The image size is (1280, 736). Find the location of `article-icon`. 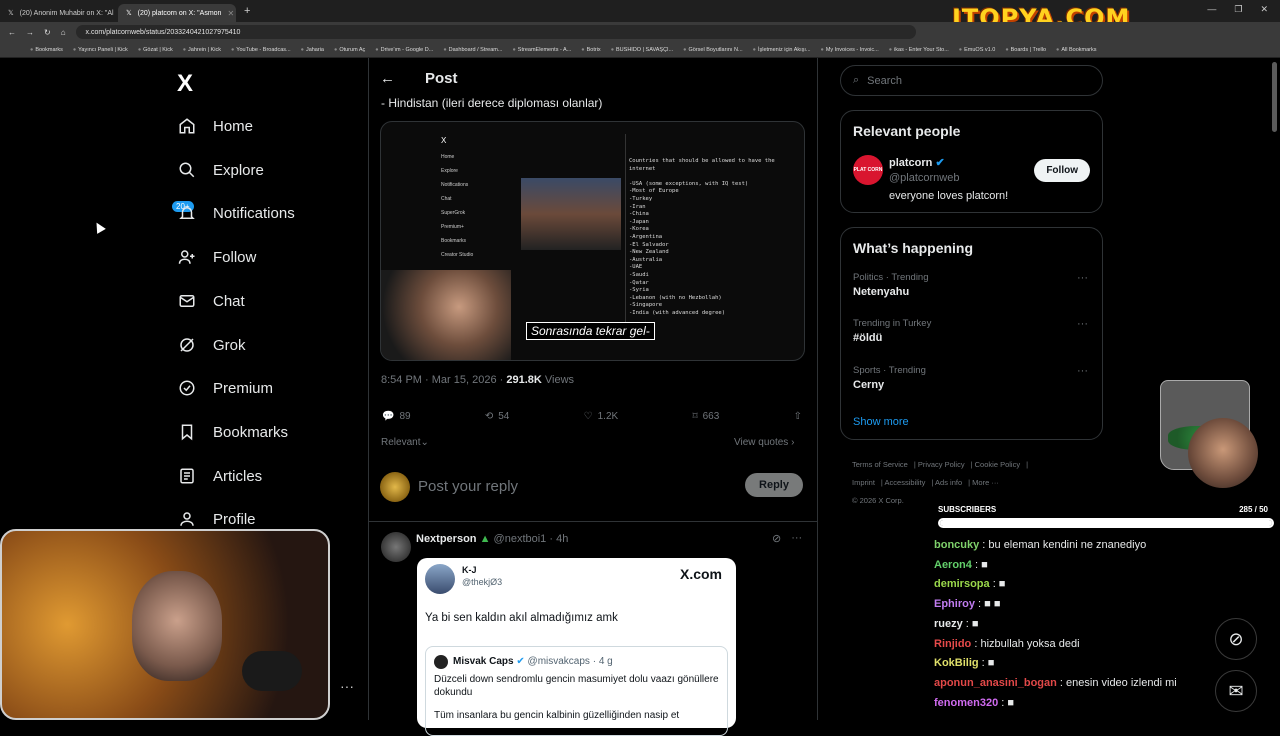

article-icon is located at coordinates (187, 476).